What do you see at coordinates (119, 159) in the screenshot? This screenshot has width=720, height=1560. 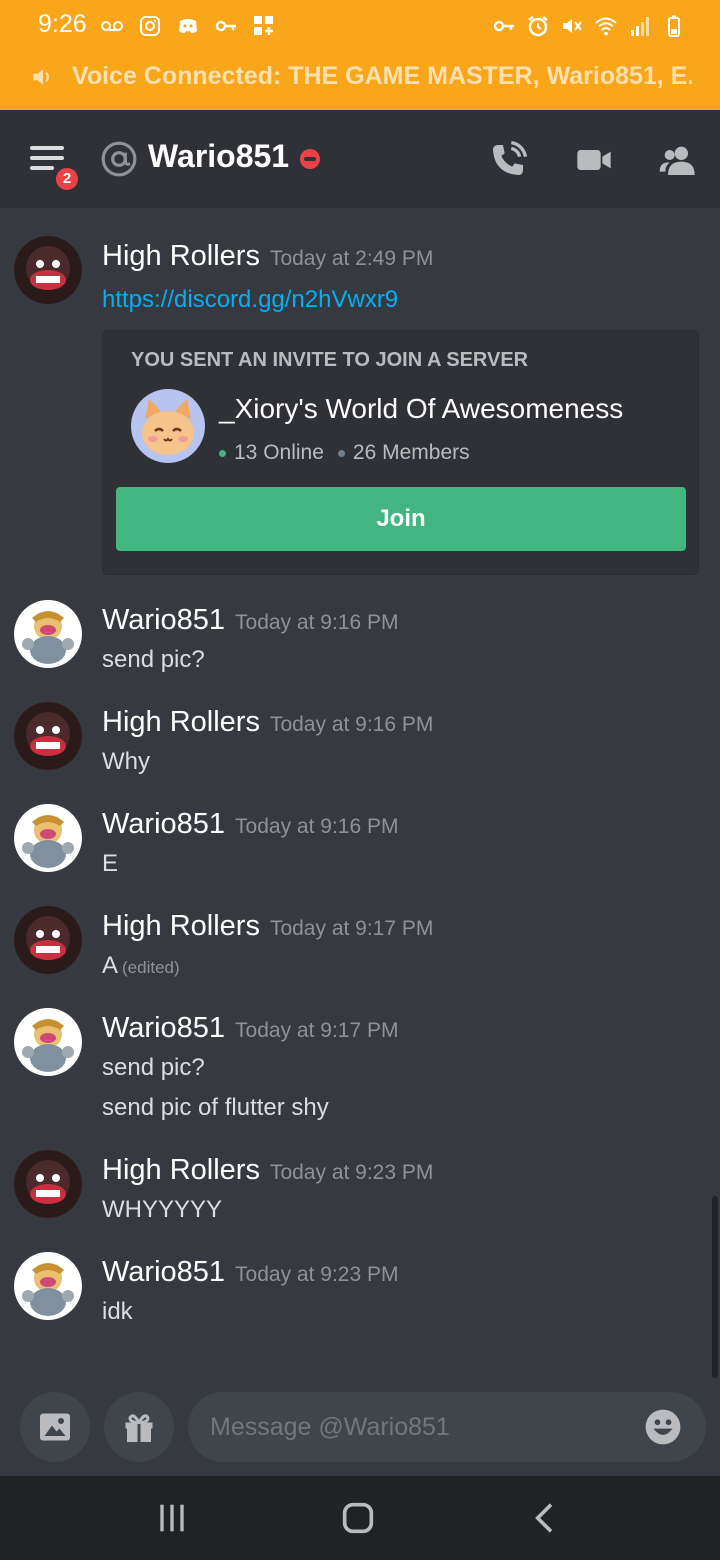 I see `at-icon` at bounding box center [119, 159].